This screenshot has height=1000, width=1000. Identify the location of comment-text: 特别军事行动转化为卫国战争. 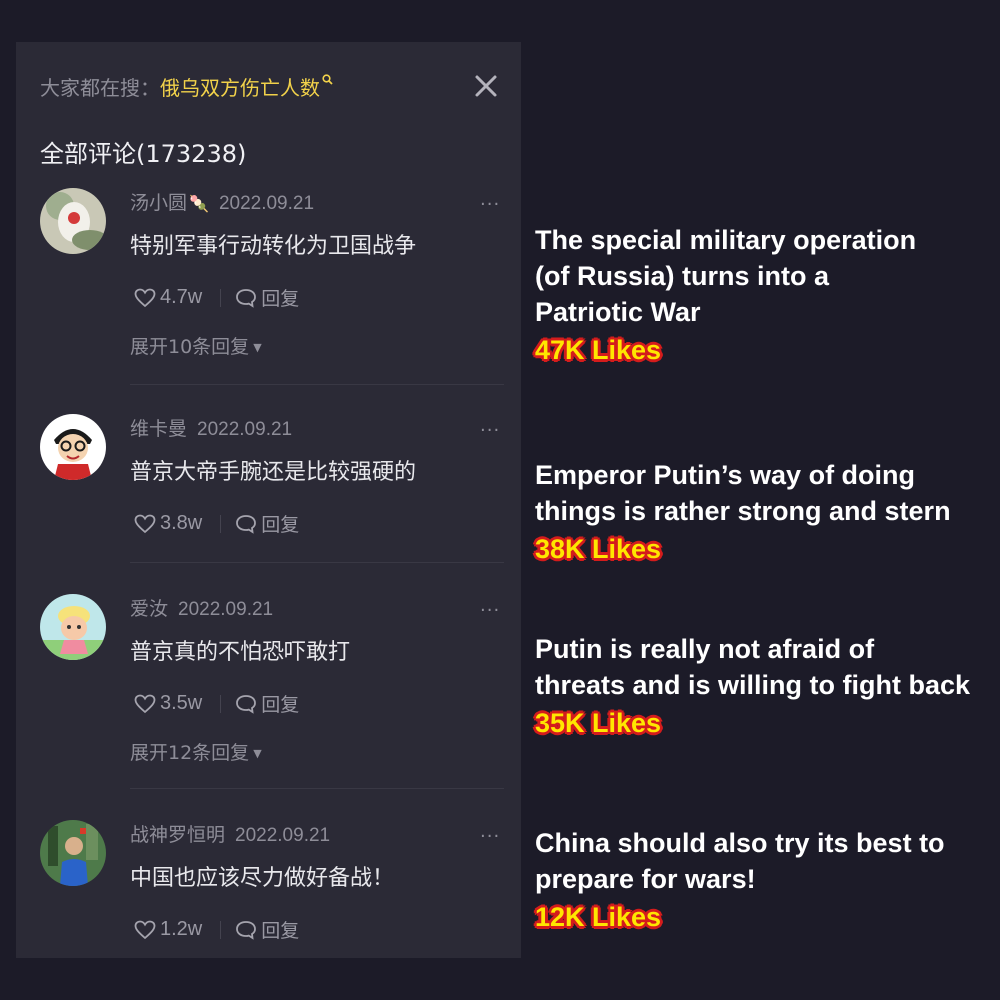
(273, 246).